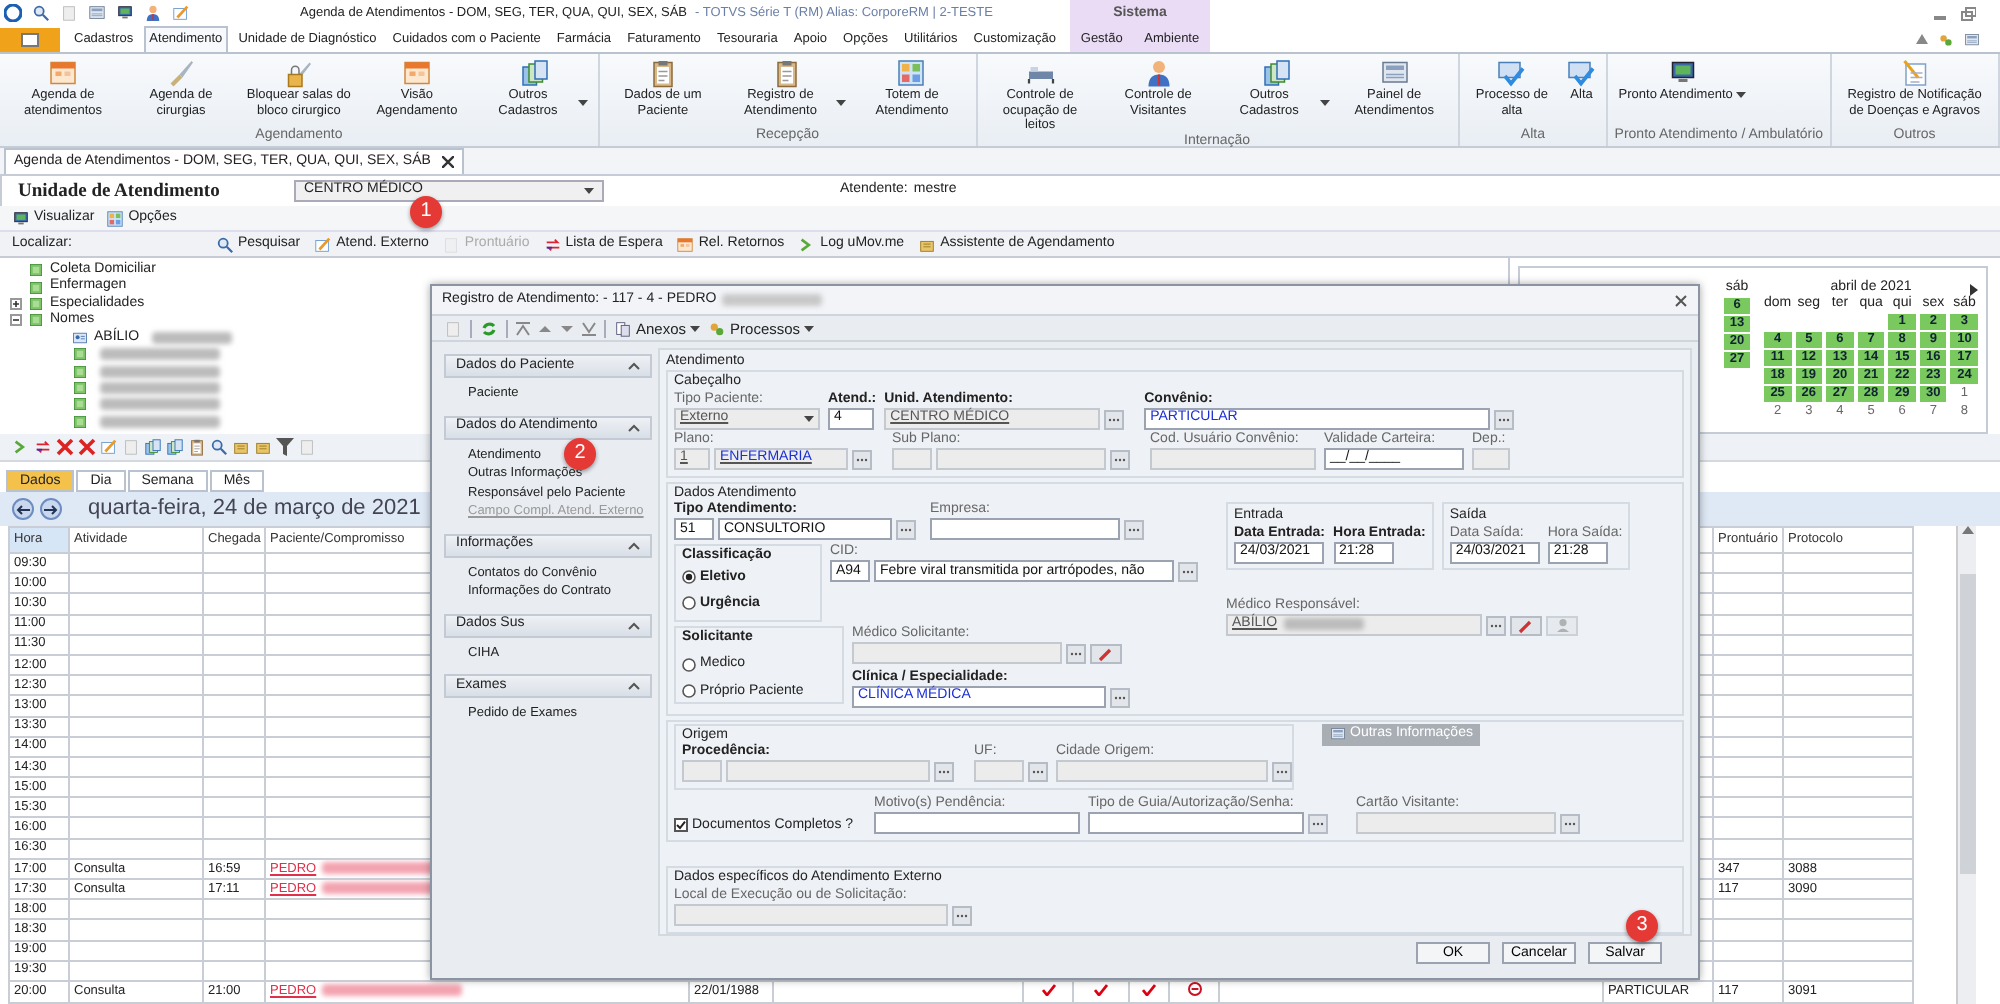 This screenshot has height=1004, width=2000. What do you see at coordinates (1974, 290) in the screenshot?
I see `next-month-icon` at bounding box center [1974, 290].